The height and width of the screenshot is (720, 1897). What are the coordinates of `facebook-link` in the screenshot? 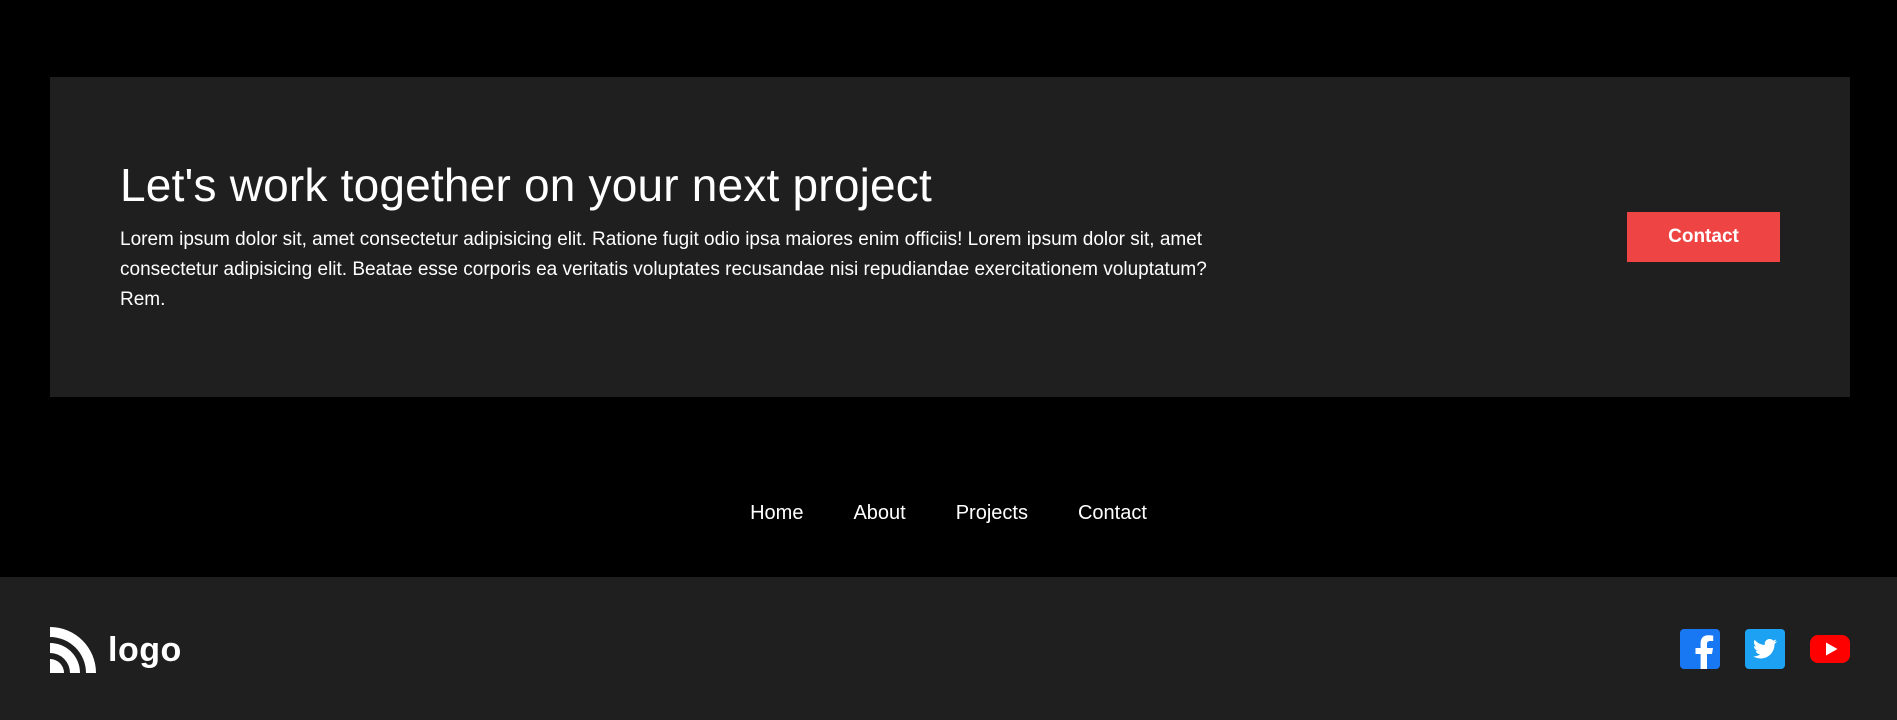 It's located at (1700, 649).